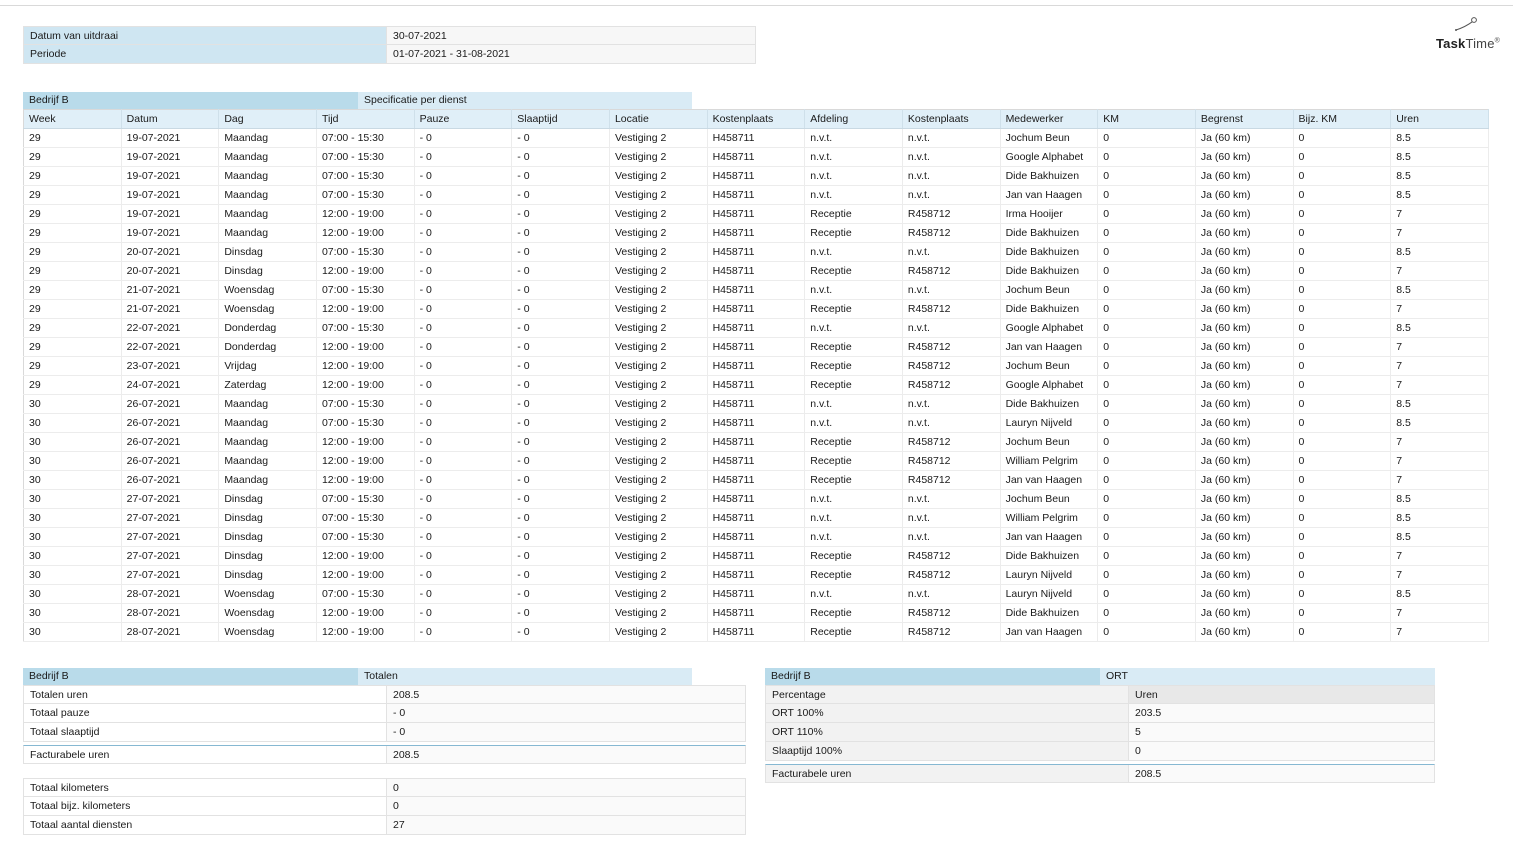 The image size is (1513, 843). I want to click on table-cell: Jochum Beun, so click(1049, 290).